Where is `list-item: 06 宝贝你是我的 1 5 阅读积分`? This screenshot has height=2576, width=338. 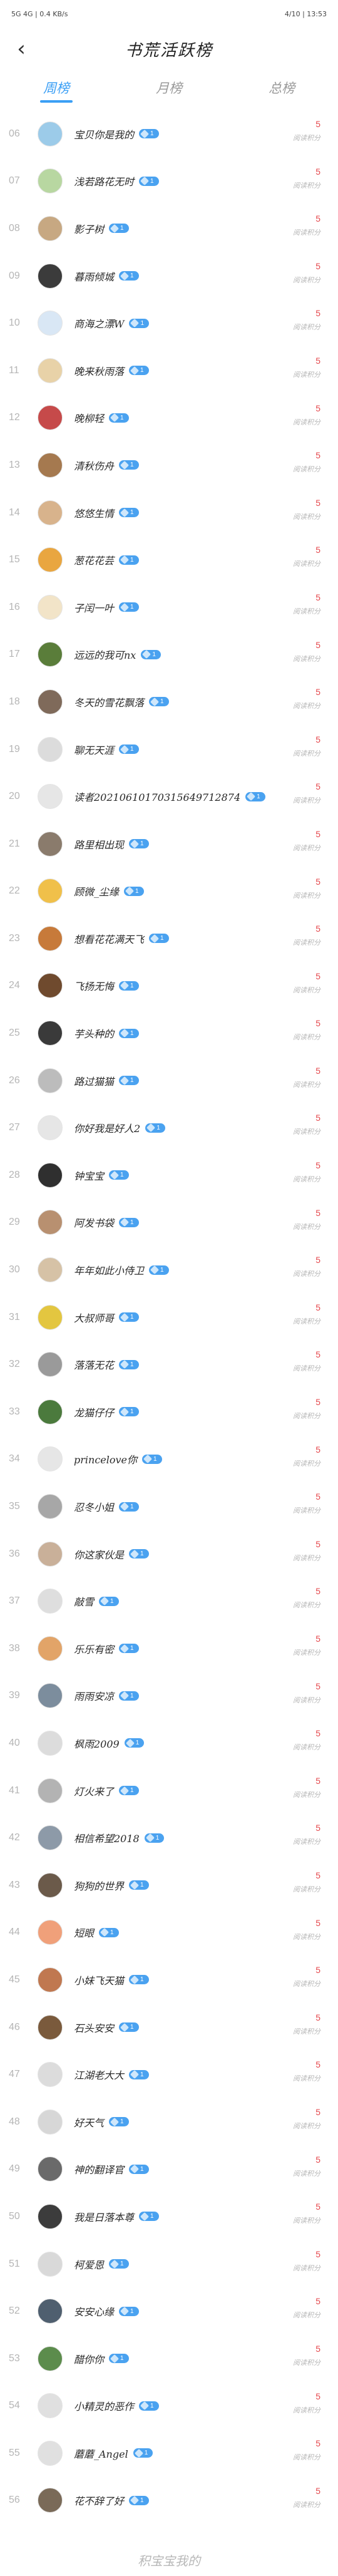 list-item: 06 宝贝你是我的 1 5 阅读积分 is located at coordinates (169, 134).